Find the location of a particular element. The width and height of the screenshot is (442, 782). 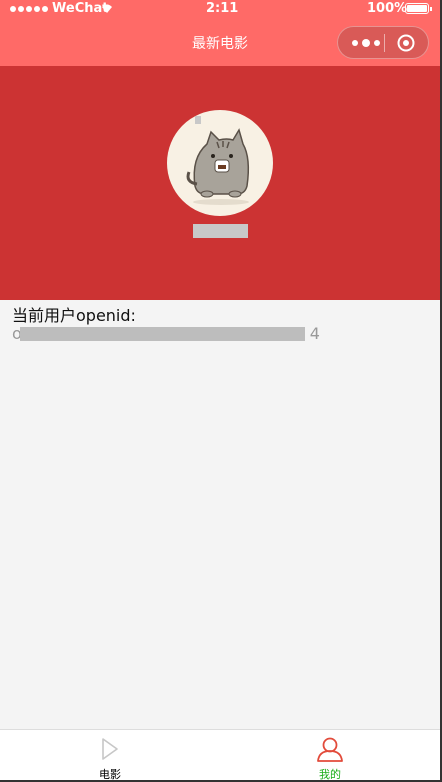

status-bar: WeChat 2:11 100% is located at coordinates (220, 9).